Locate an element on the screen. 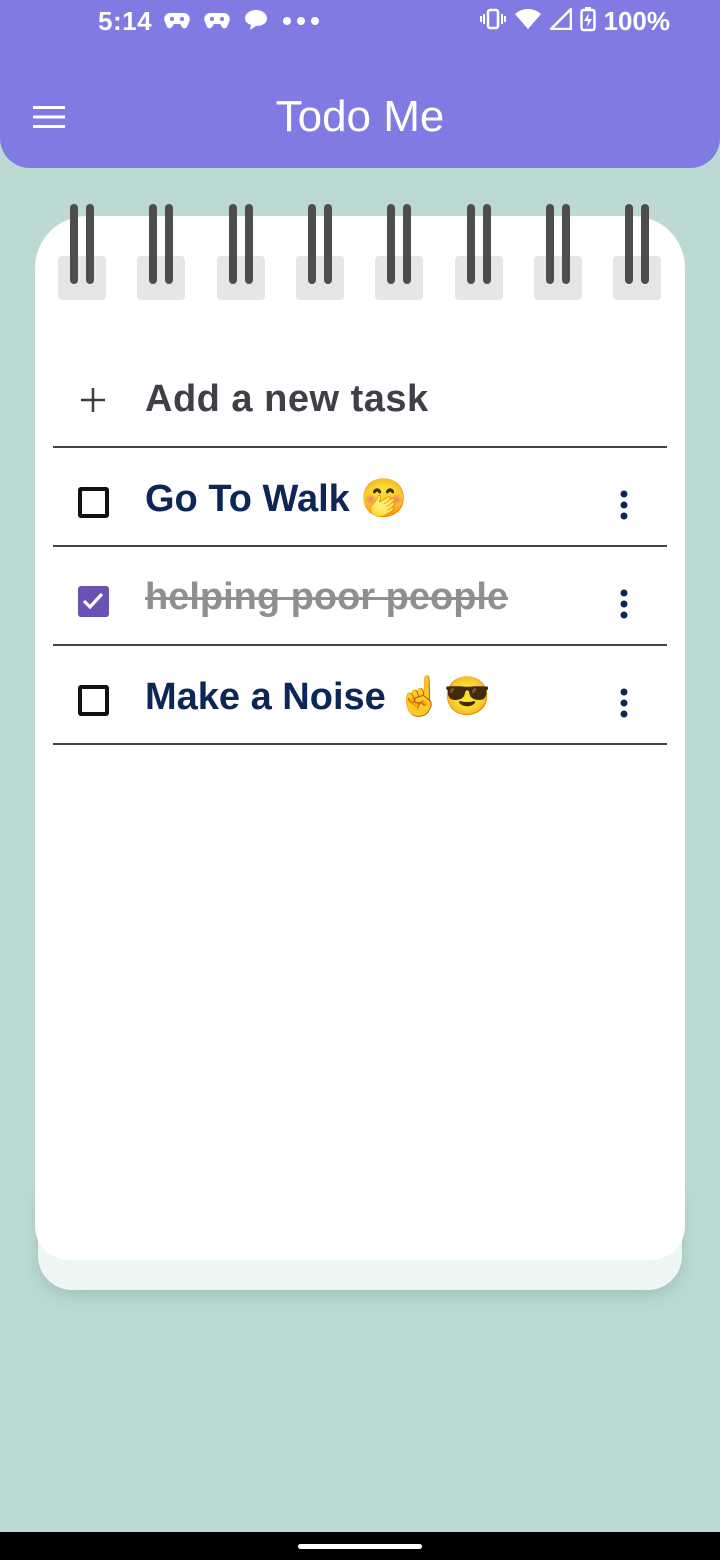 The width and height of the screenshot is (720, 1560). vibrate-icon is located at coordinates (492, 21).